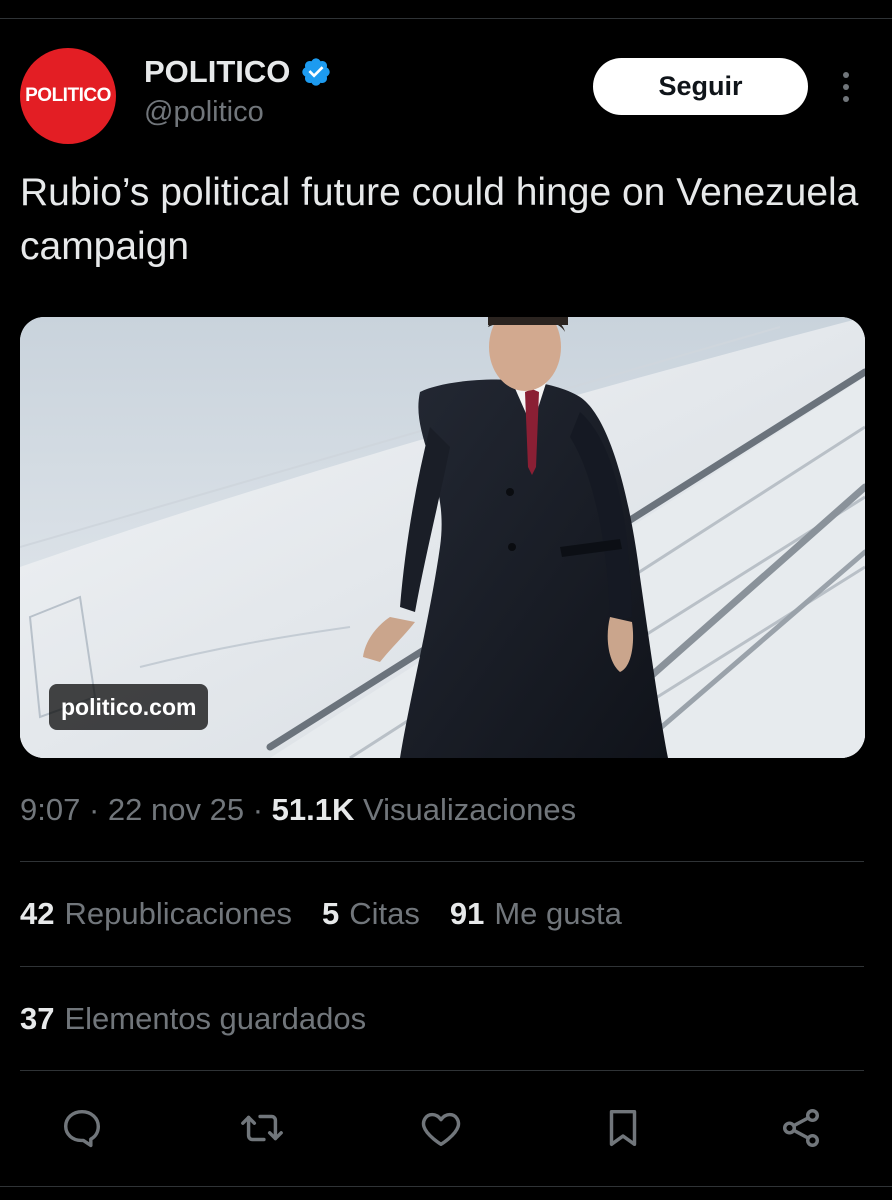 This screenshot has height=1200, width=892. I want to click on likes-stat: 91 Me gusta, so click(536, 914).